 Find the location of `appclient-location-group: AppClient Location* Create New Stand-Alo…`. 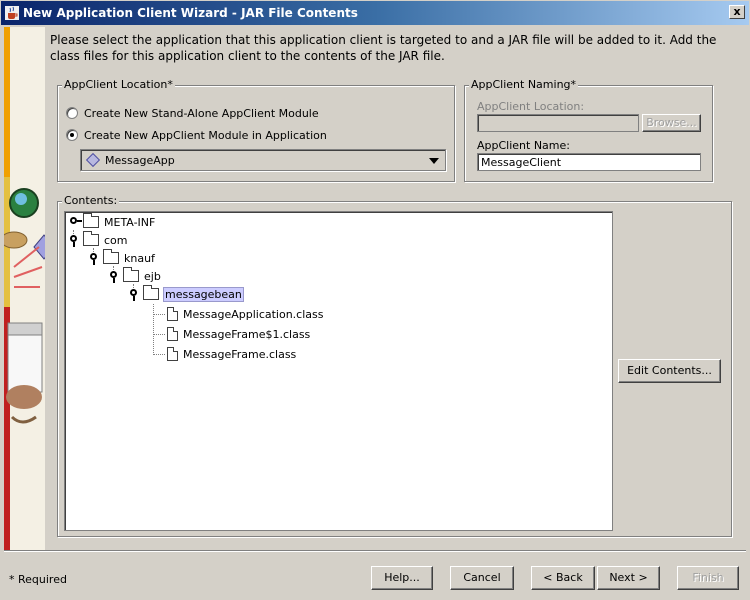

appclient-location-group: AppClient Location* Create New Stand-Alo… is located at coordinates (256, 130).